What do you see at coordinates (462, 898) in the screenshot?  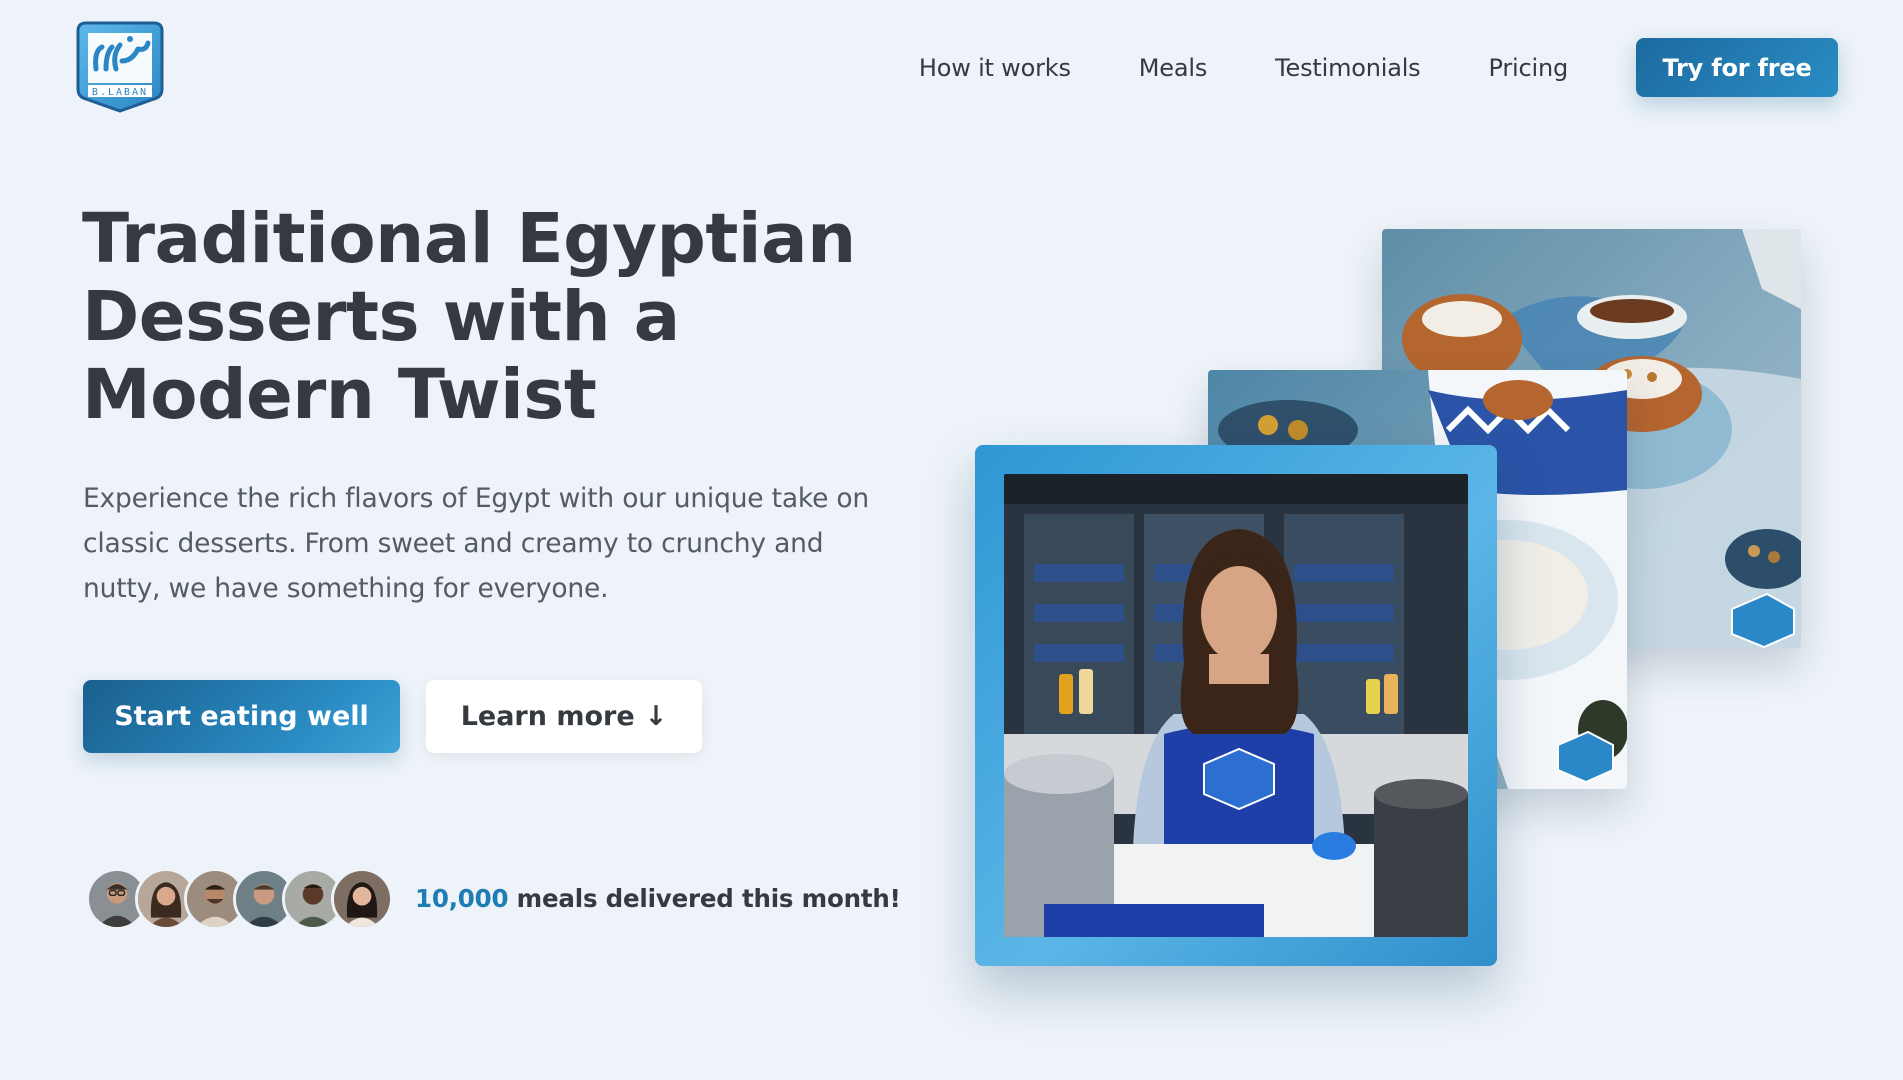 I see `meals-delivered-count: 10,000` at bounding box center [462, 898].